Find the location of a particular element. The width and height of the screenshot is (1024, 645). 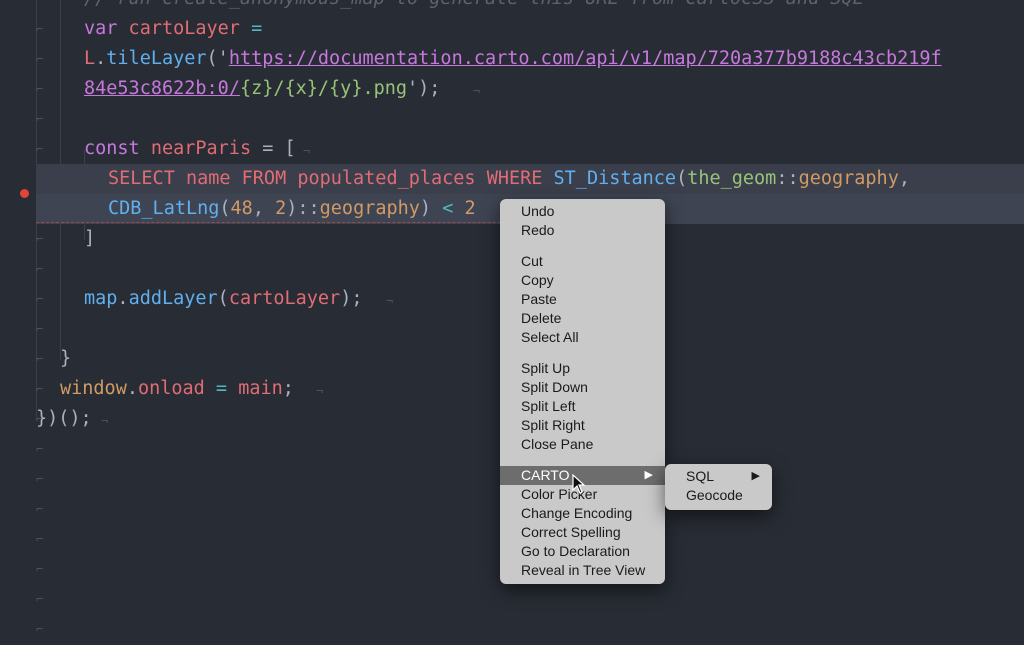

menu-item-label: Reveal in Tree View is located at coordinates (583, 570).